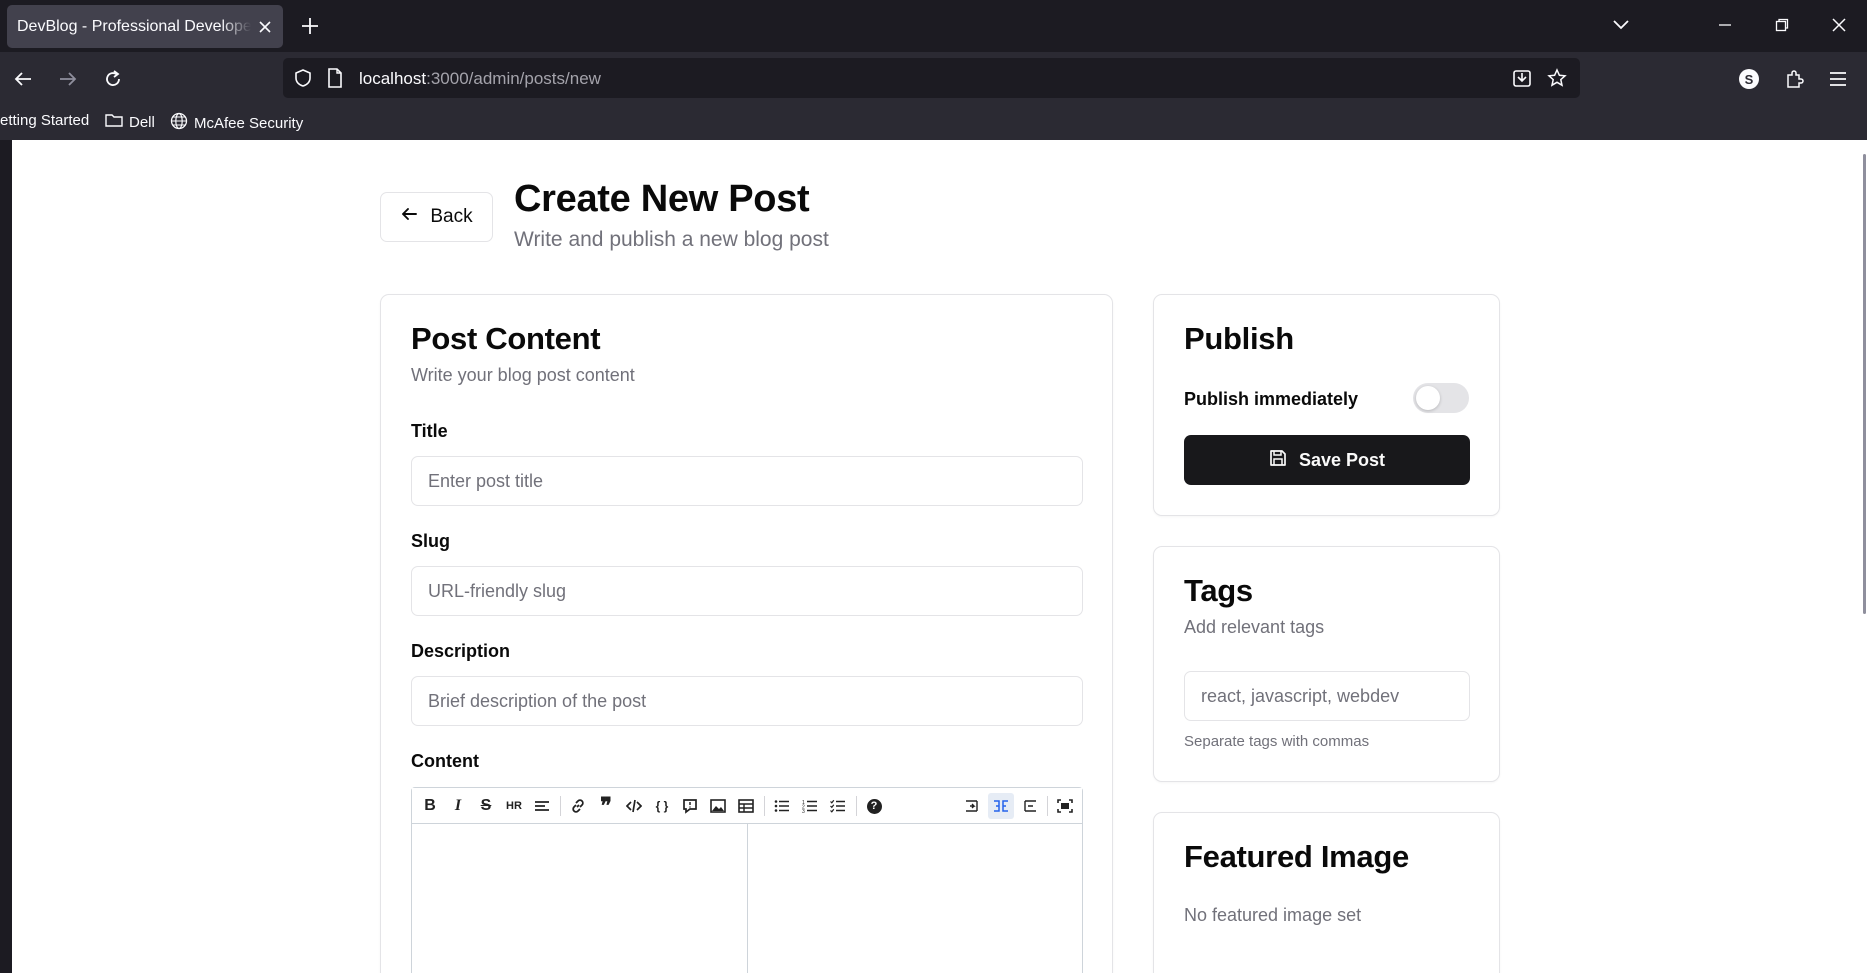  I want to click on tab-close-icon, so click(265, 27).